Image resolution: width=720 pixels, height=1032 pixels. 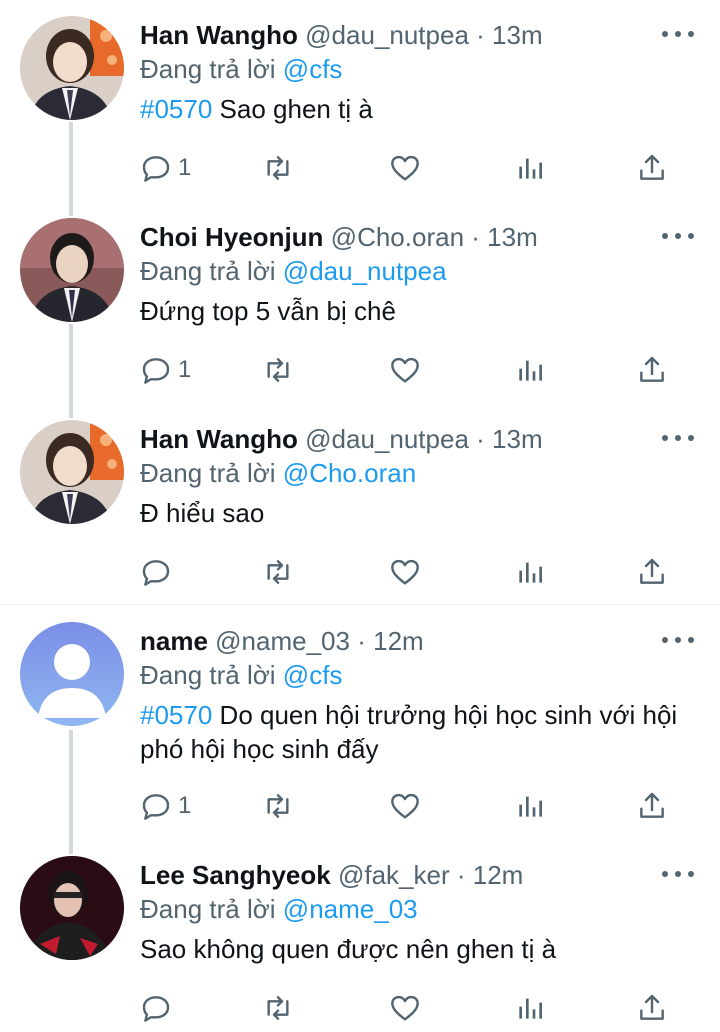 What do you see at coordinates (231, 237) in the screenshot?
I see `display-name: Choi Hyeonjun` at bounding box center [231, 237].